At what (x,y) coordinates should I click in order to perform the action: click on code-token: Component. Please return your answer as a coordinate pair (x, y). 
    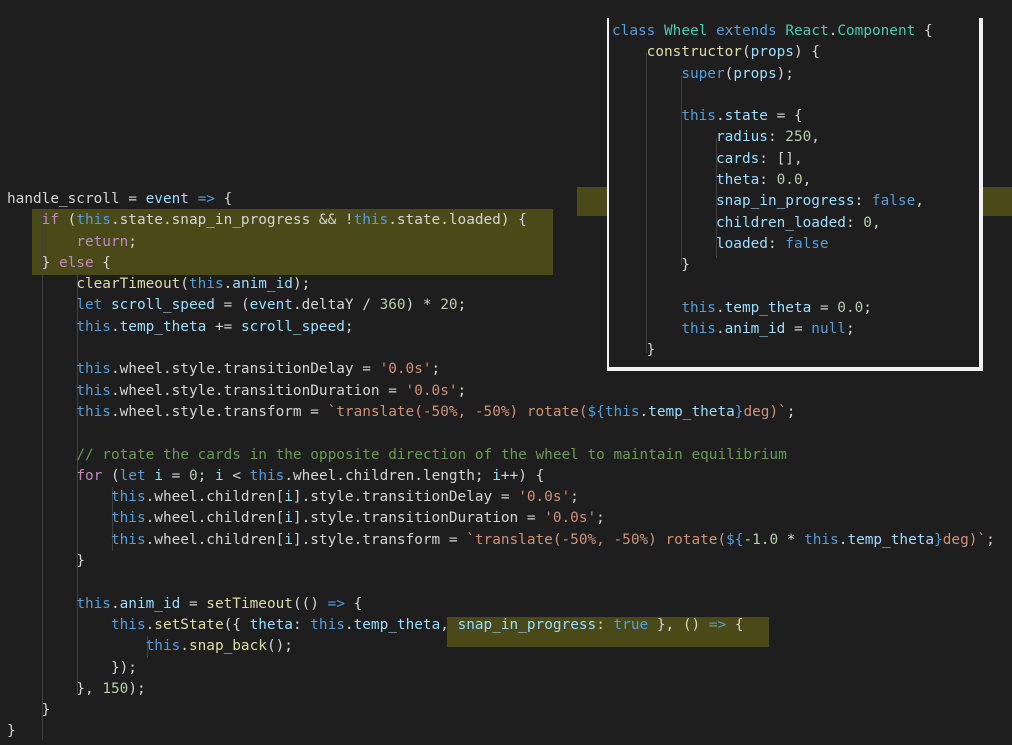
    Looking at the image, I should click on (876, 31).